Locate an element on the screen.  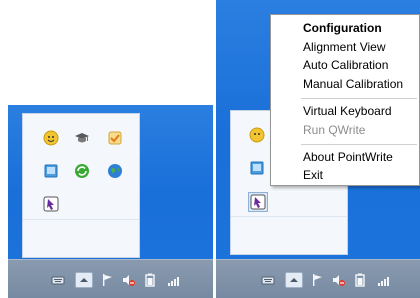
graduation-cap-icon is located at coordinates (82, 138).